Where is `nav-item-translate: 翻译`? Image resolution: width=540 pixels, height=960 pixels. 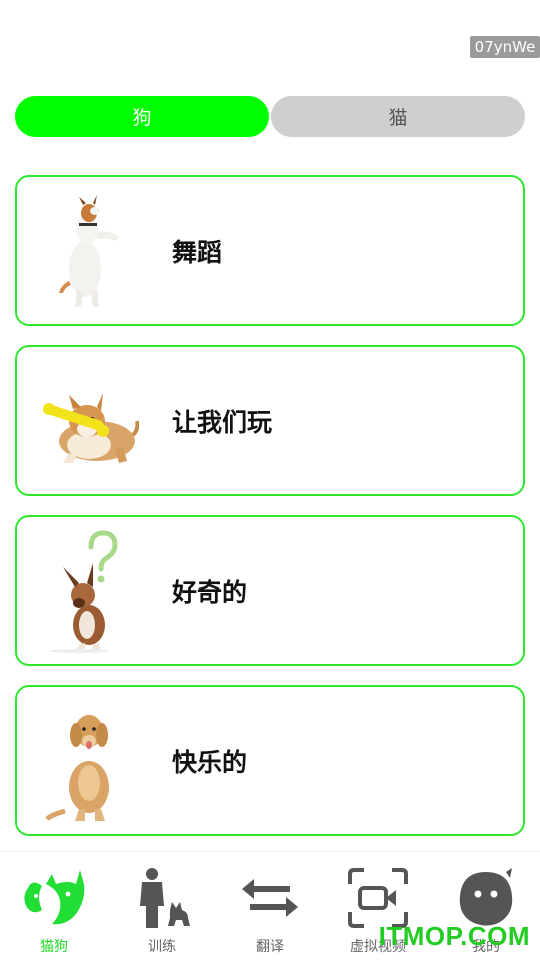 nav-item-translate: 翻译 is located at coordinates (270, 906).